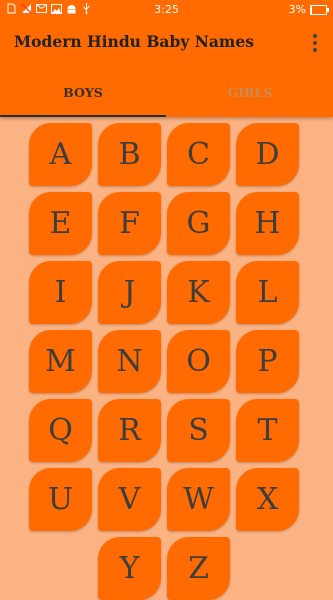 This screenshot has width=333, height=600. I want to click on letter-tile-l: L, so click(267, 292).